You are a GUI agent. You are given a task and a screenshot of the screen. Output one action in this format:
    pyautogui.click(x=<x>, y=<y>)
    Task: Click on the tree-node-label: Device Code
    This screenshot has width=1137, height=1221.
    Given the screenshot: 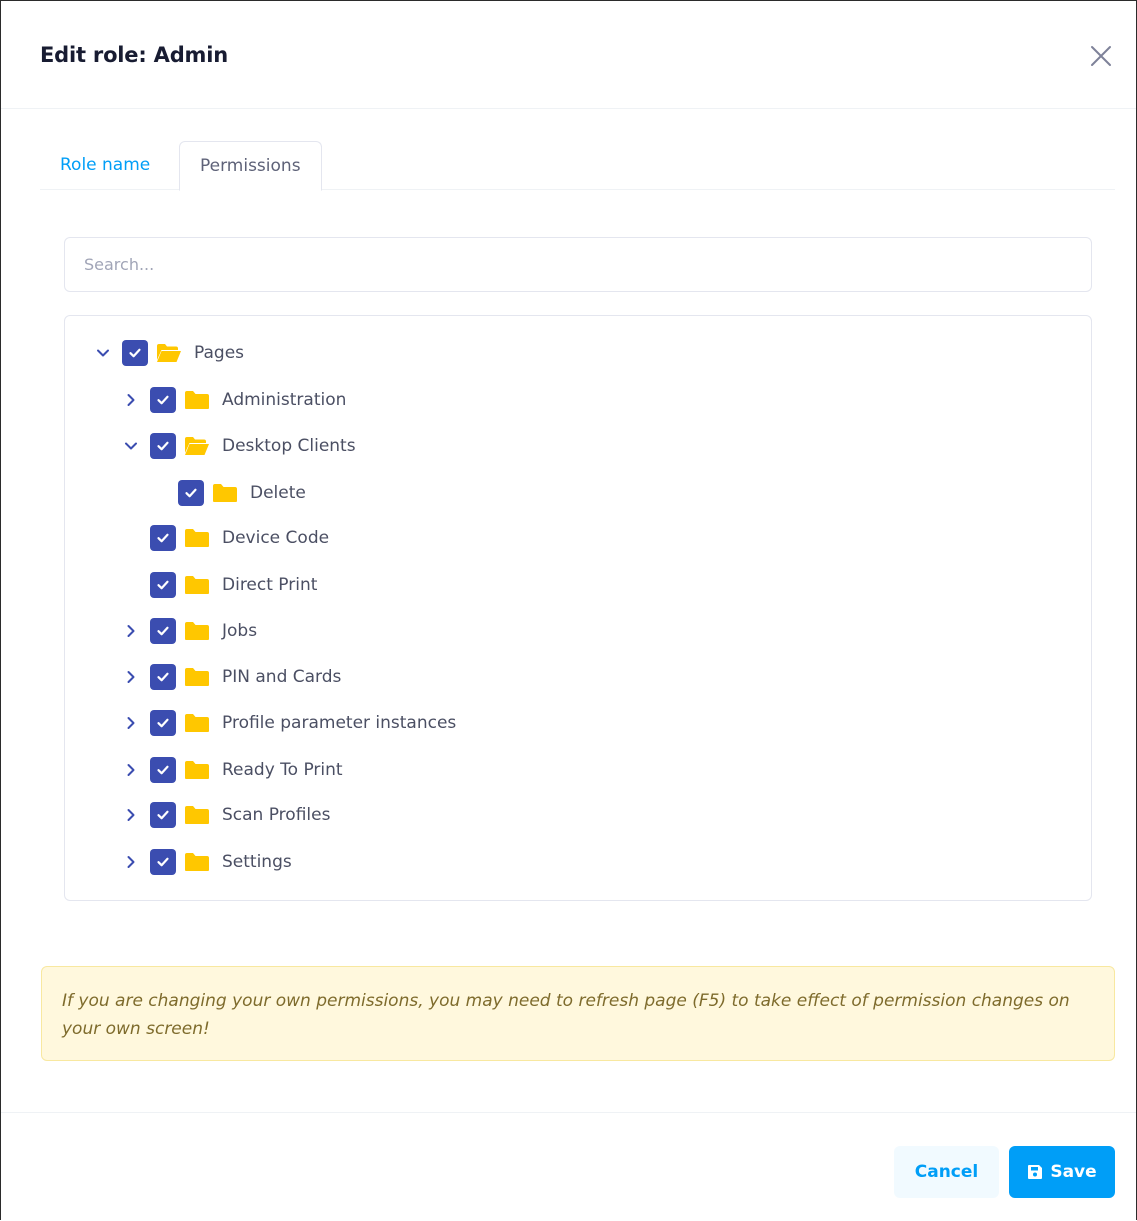 What is the action you would take?
    pyautogui.click(x=276, y=538)
    